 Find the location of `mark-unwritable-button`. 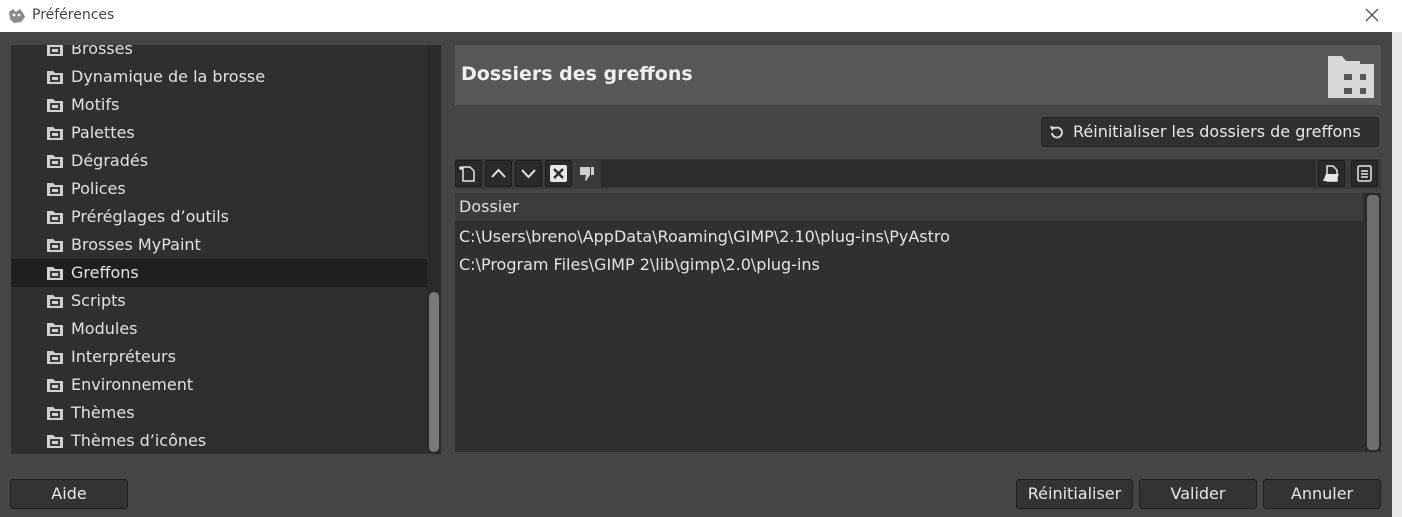

mark-unwritable-button is located at coordinates (586, 173).